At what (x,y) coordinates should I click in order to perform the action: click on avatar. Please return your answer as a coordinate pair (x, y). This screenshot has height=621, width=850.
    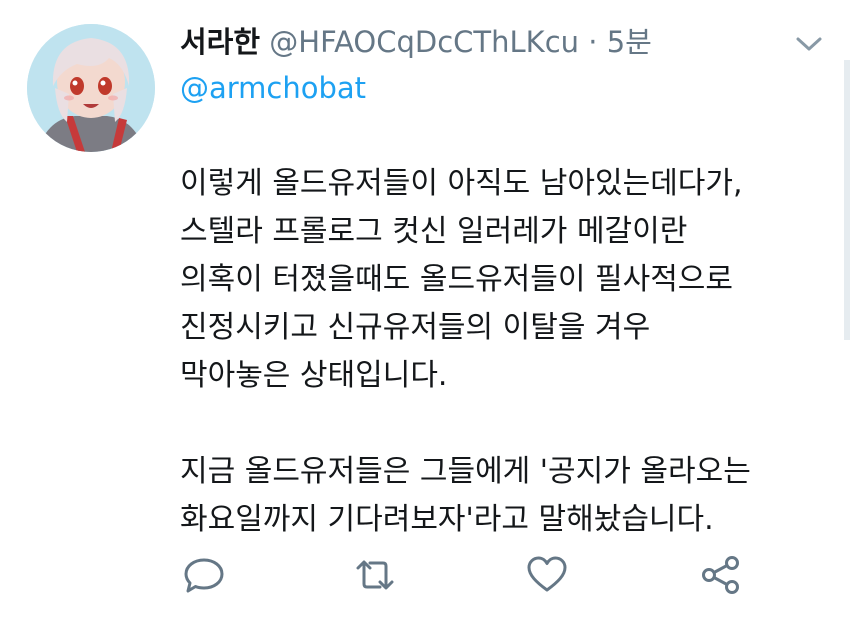
    Looking at the image, I should click on (91, 88).